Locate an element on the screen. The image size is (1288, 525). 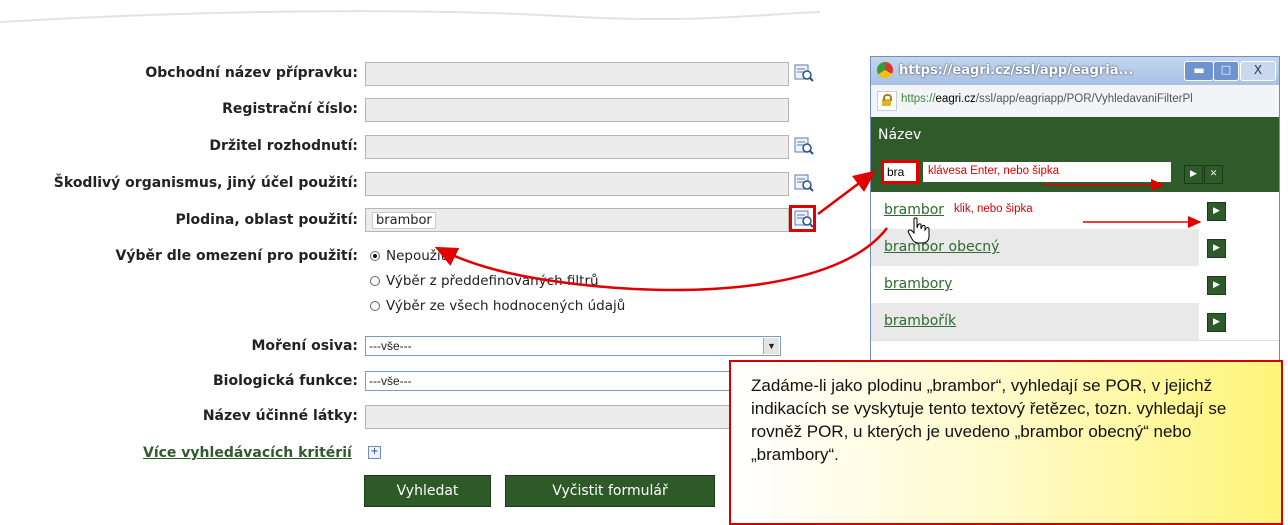
bio-select: ---vše--- is located at coordinates (548, 381).